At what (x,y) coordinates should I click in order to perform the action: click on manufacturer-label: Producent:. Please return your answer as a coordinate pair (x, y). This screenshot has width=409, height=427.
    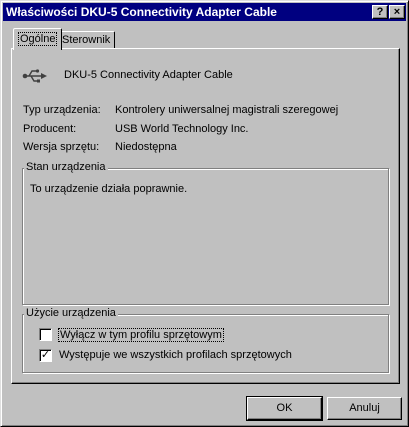
    Looking at the image, I should click on (50, 129).